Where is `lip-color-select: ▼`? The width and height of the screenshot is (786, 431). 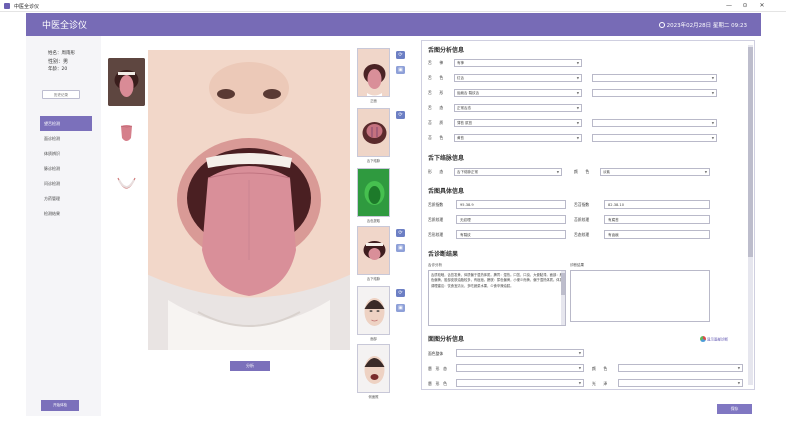 lip-color-select: ▼ is located at coordinates (520, 383).